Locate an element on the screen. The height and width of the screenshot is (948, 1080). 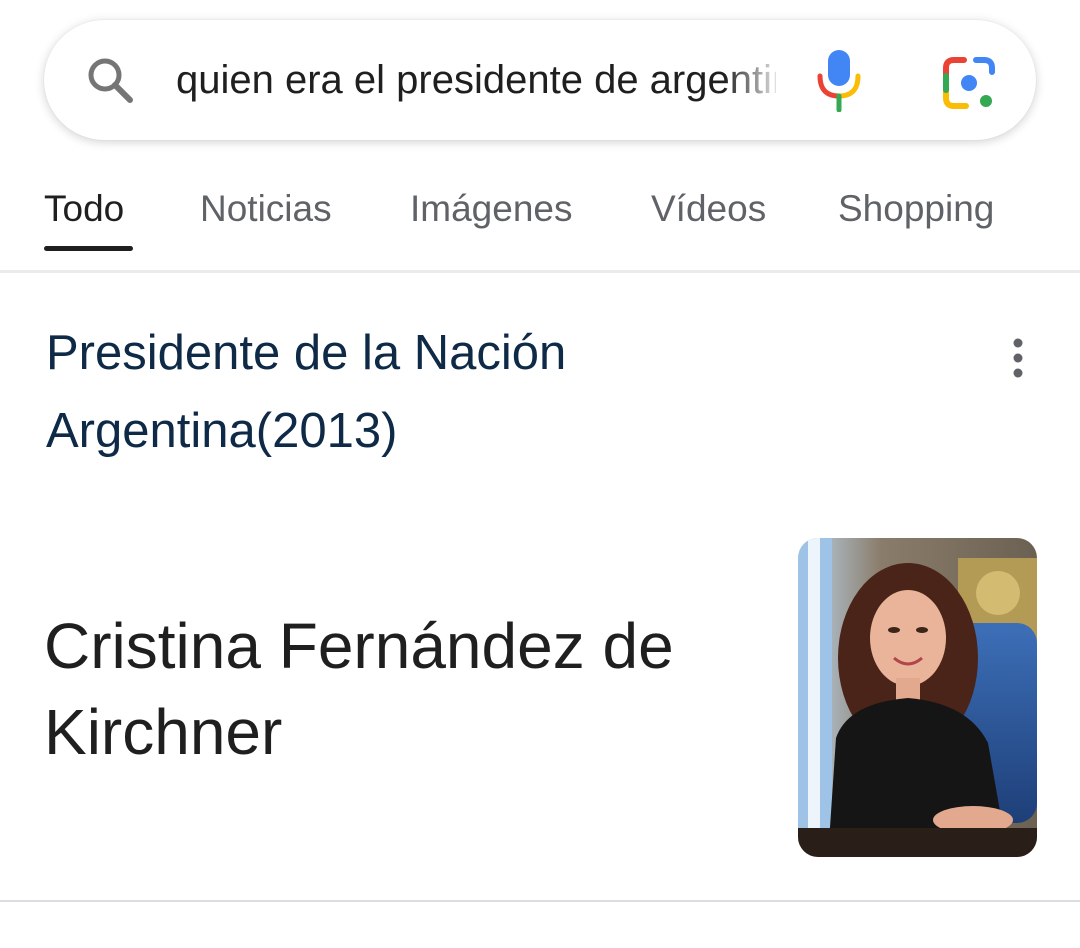
result-title-line-1: Presidente de la Nación is located at coordinates (306, 353).